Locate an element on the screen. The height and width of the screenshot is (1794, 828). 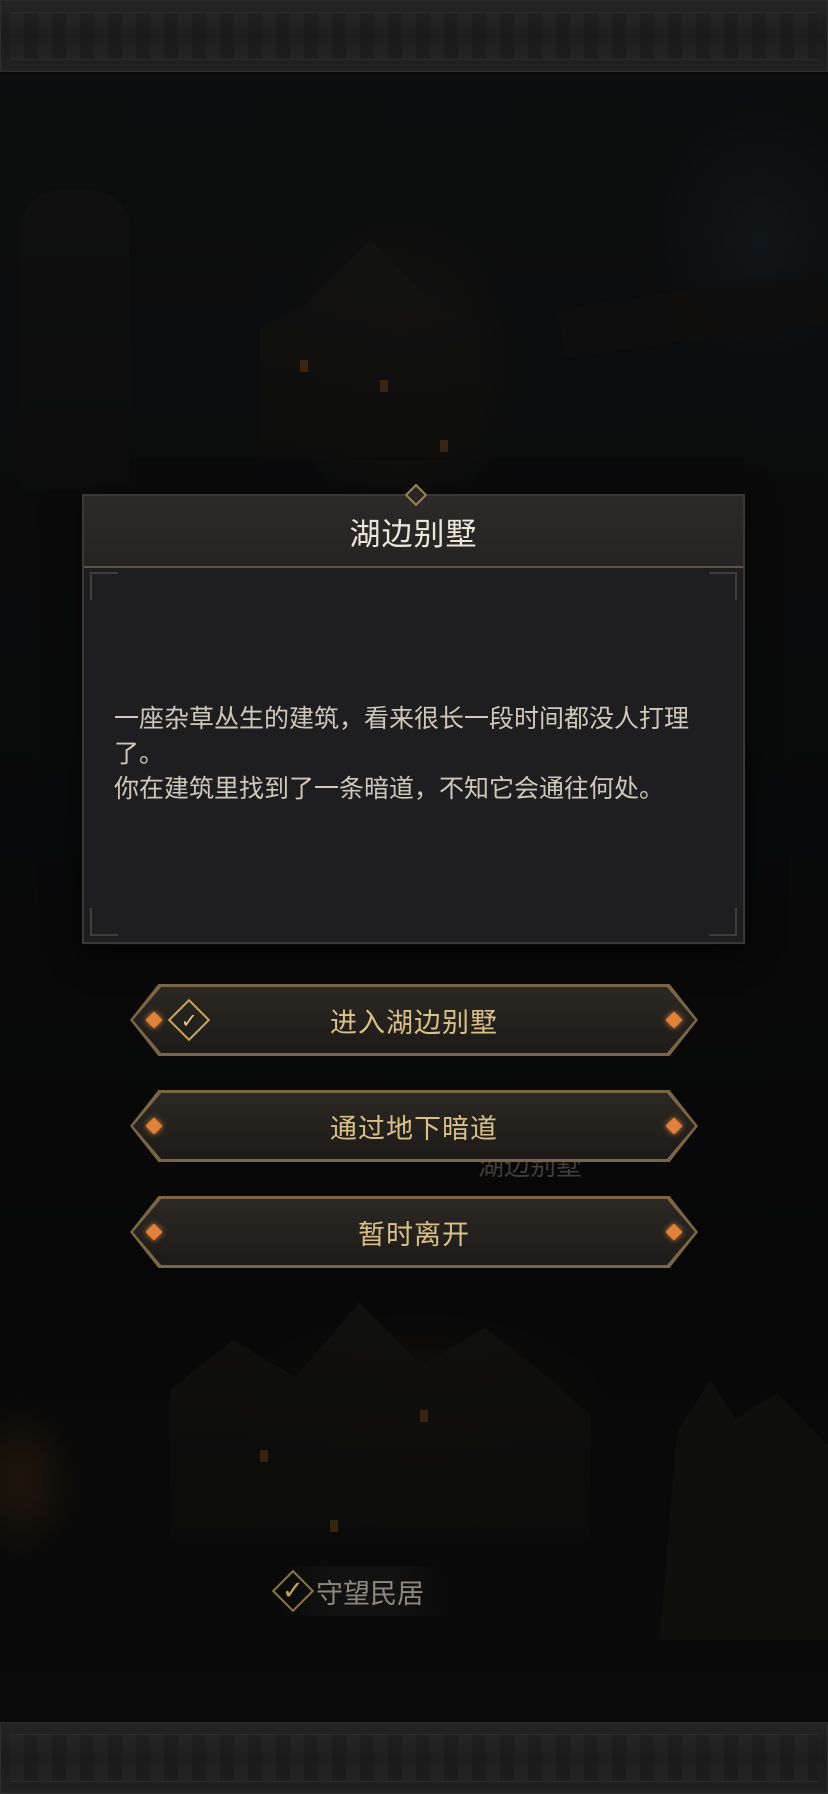
choice-secret-passage-button: 通过地下暗道 is located at coordinates (414, 1126).